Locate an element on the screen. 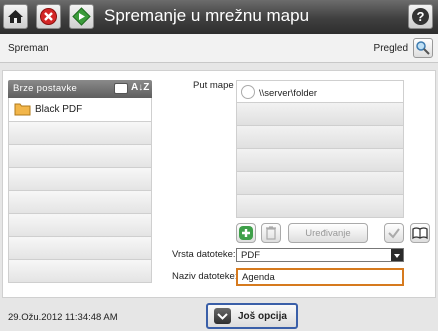 The width and height of the screenshot is (438, 331). preview-button is located at coordinates (423, 48).